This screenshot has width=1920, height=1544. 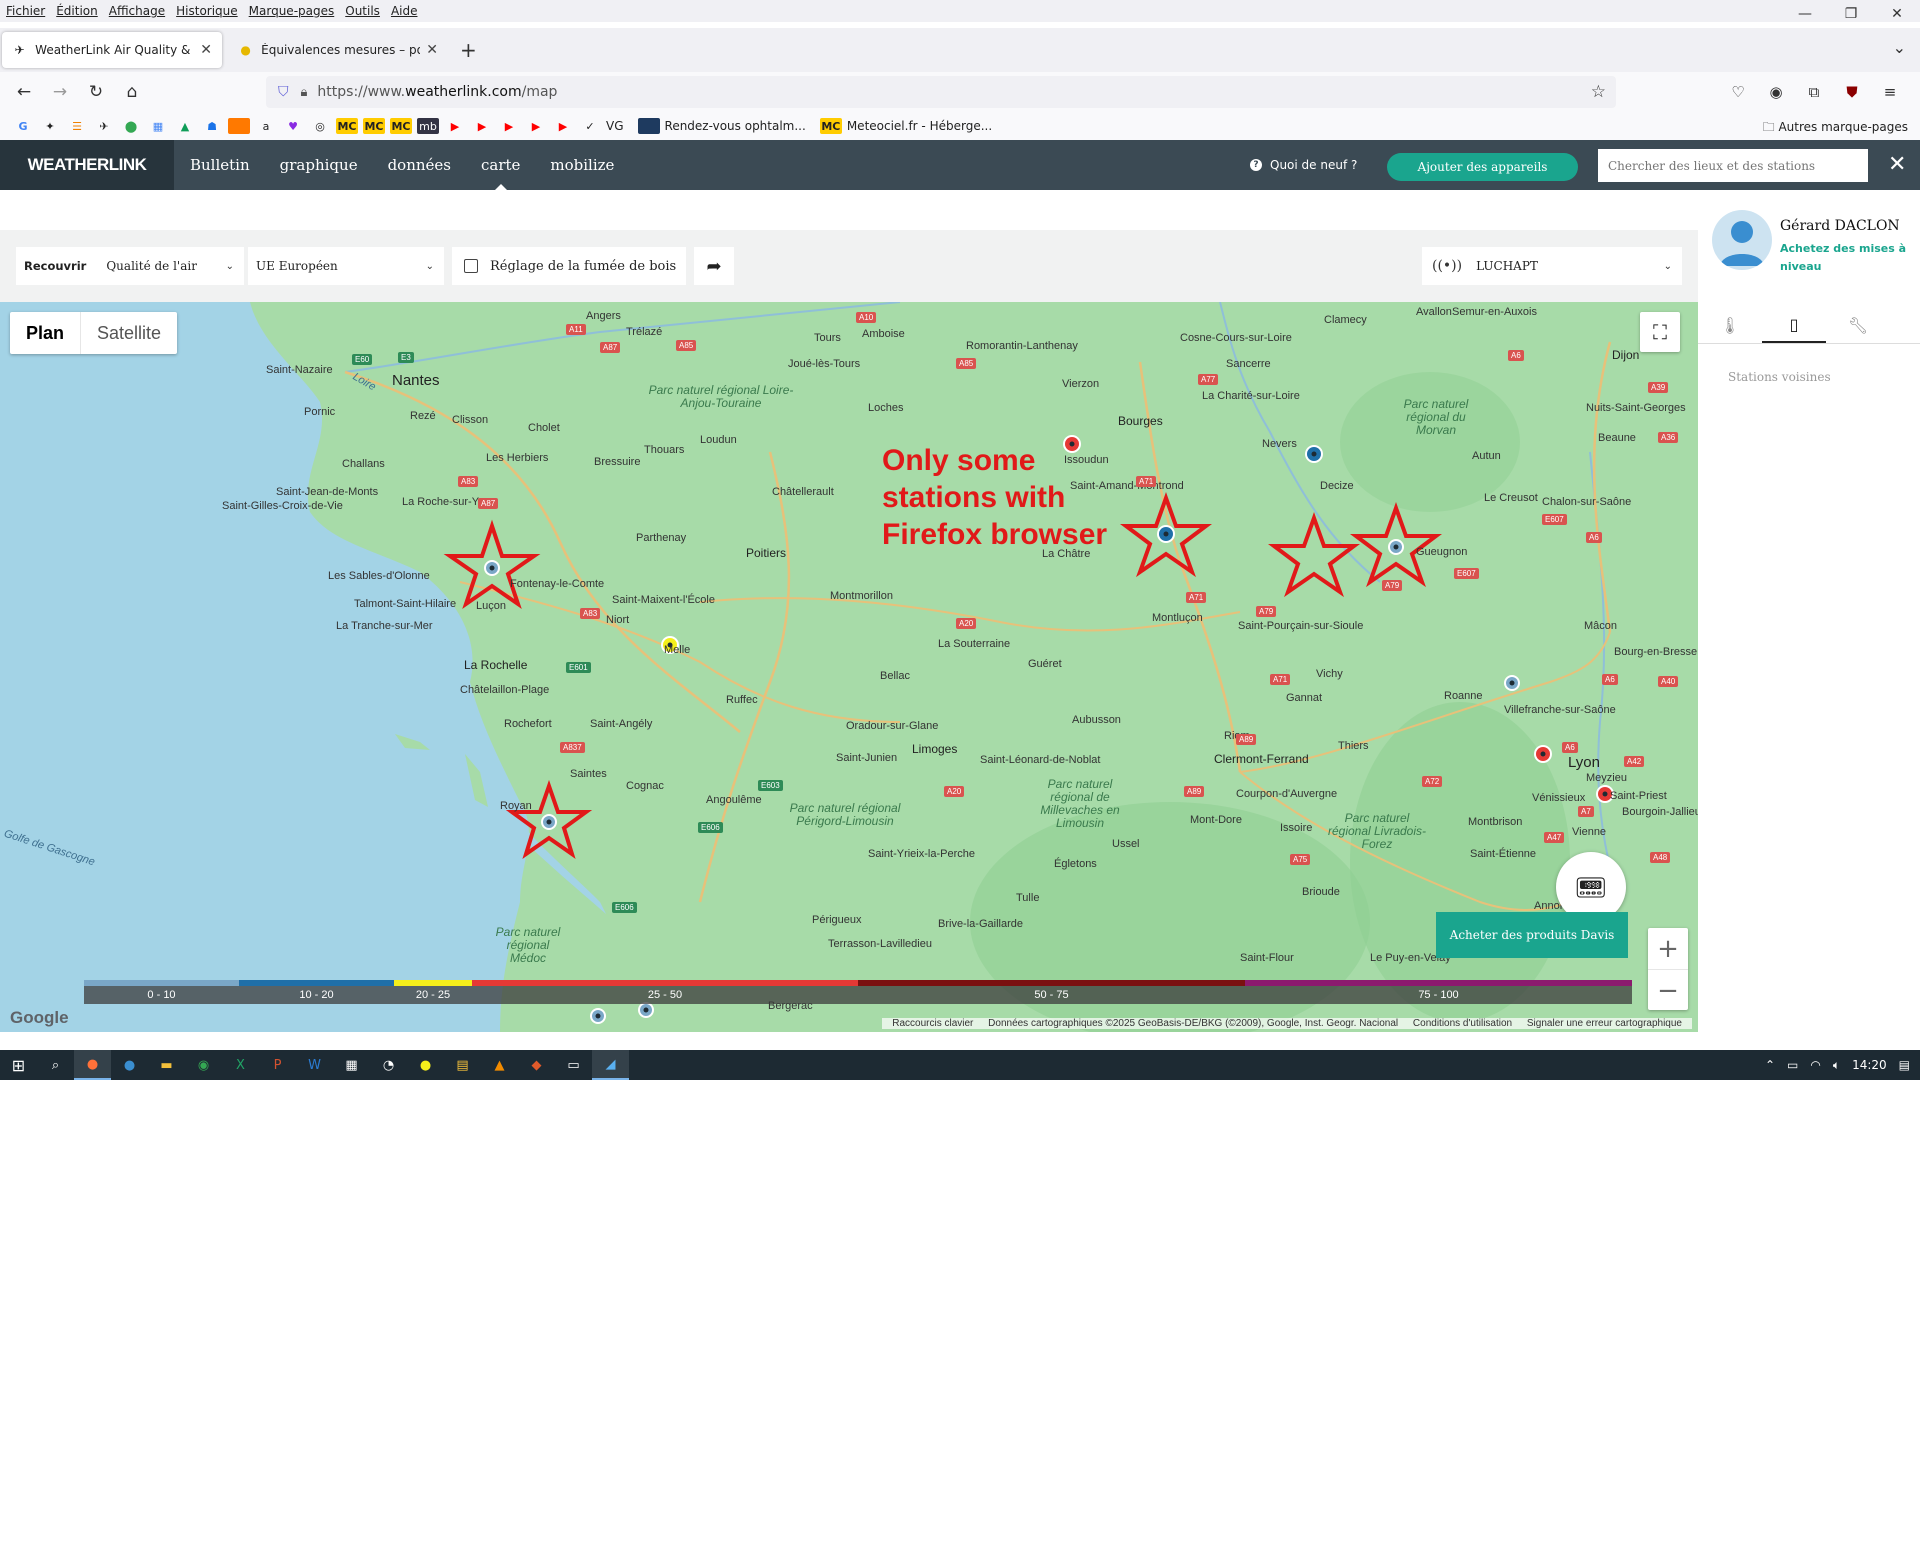 What do you see at coordinates (207, 11) in the screenshot?
I see `menu-history: Historique` at bounding box center [207, 11].